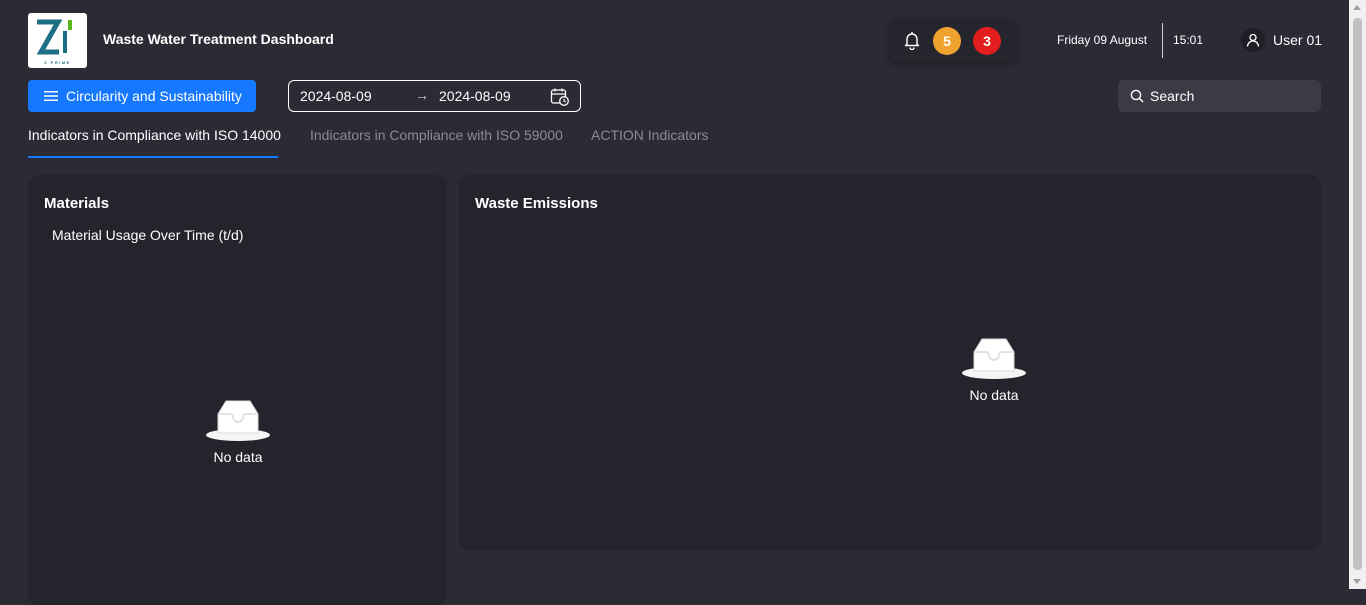 The width and height of the screenshot is (1366, 605). What do you see at coordinates (57, 40) in the screenshot?
I see `logo: Z PRIME` at bounding box center [57, 40].